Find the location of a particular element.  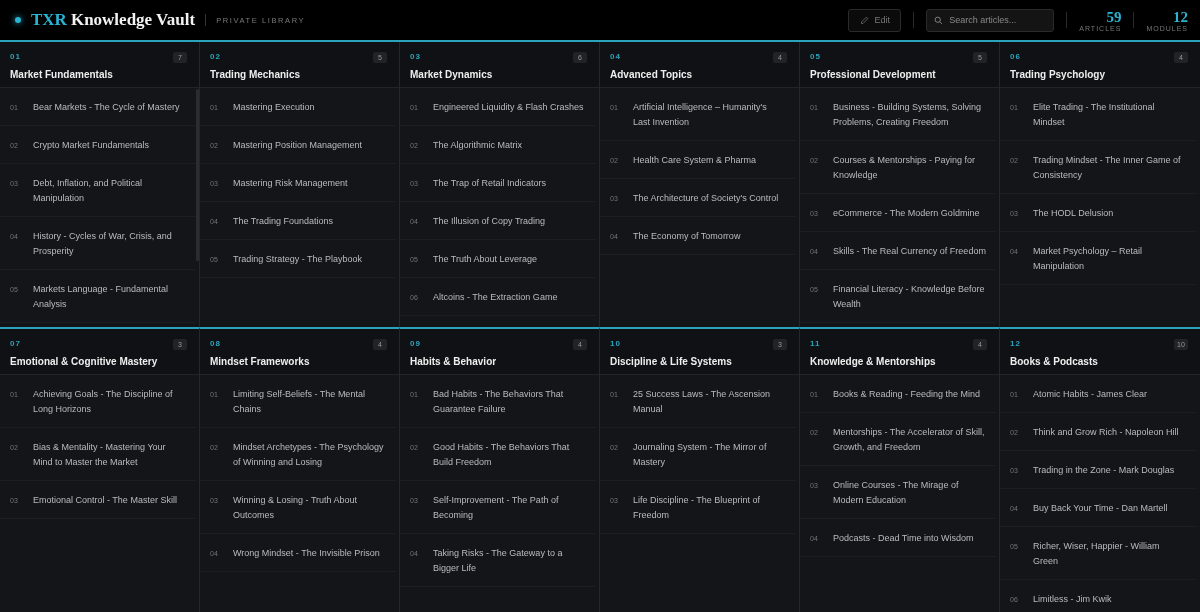

article-title: Limiting Self-Beliefs - The Mental Chains is located at coordinates (299, 402).